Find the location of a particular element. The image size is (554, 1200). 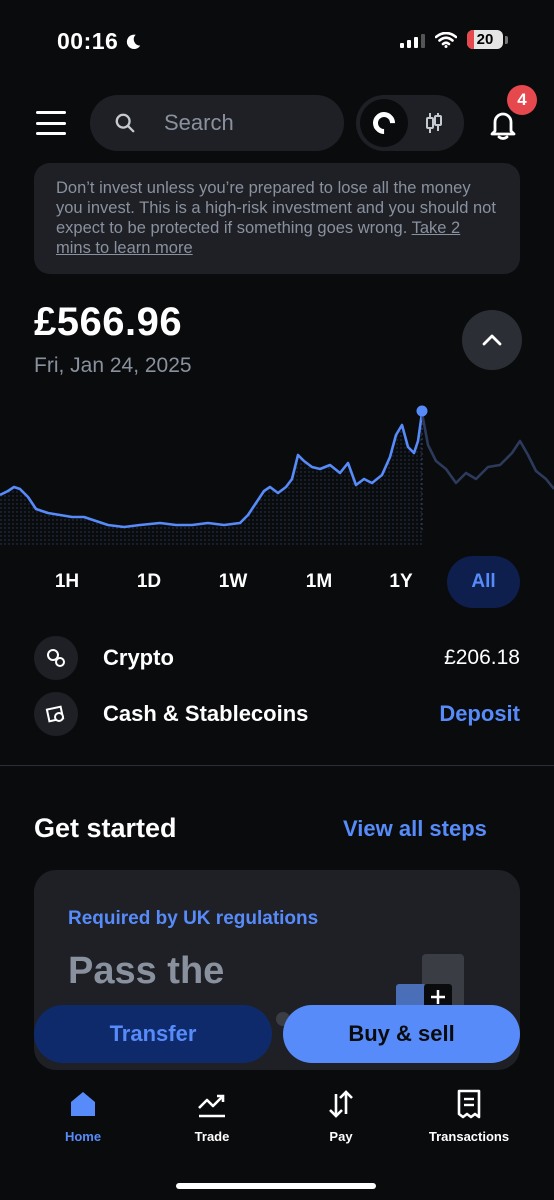

time-label: 00:16 is located at coordinates (88, 41).